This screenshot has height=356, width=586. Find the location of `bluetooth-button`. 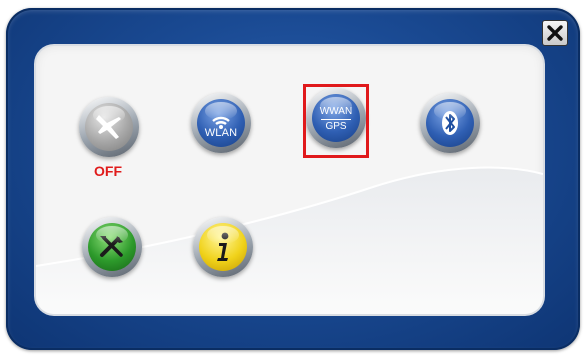

bluetooth-button is located at coordinates (450, 123).